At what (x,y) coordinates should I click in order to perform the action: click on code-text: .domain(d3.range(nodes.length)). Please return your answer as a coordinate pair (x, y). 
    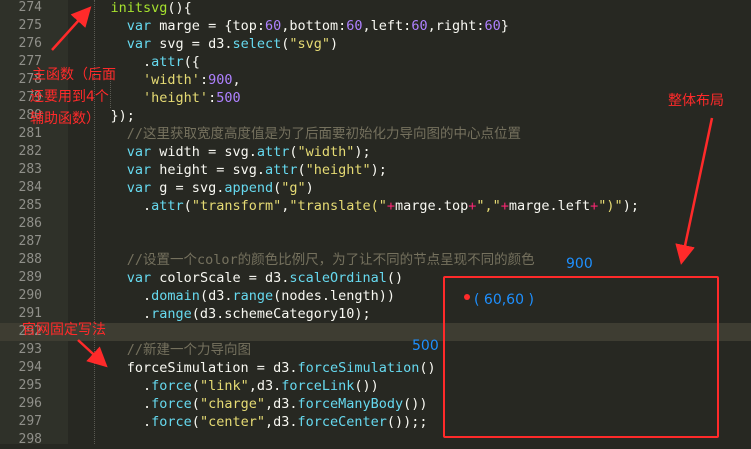
    Looking at the image, I should click on (236, 296).